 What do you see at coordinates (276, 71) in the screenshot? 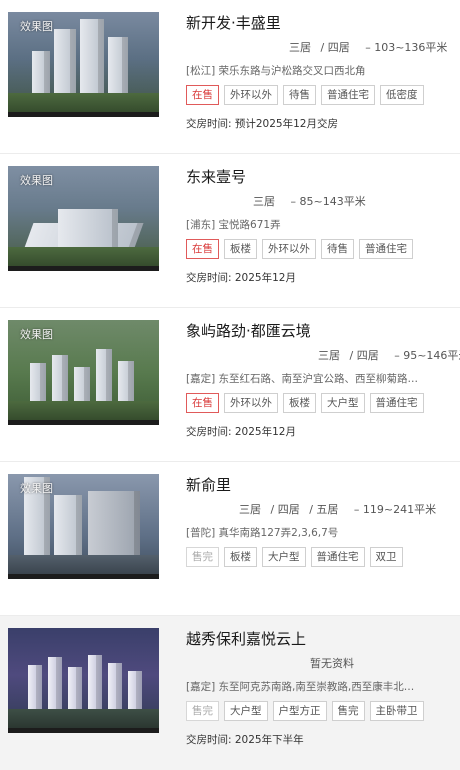
I see `listing-address: [松江] 荣乐东路与沪松路交叉口西北角` at bounding box center [276, 71].